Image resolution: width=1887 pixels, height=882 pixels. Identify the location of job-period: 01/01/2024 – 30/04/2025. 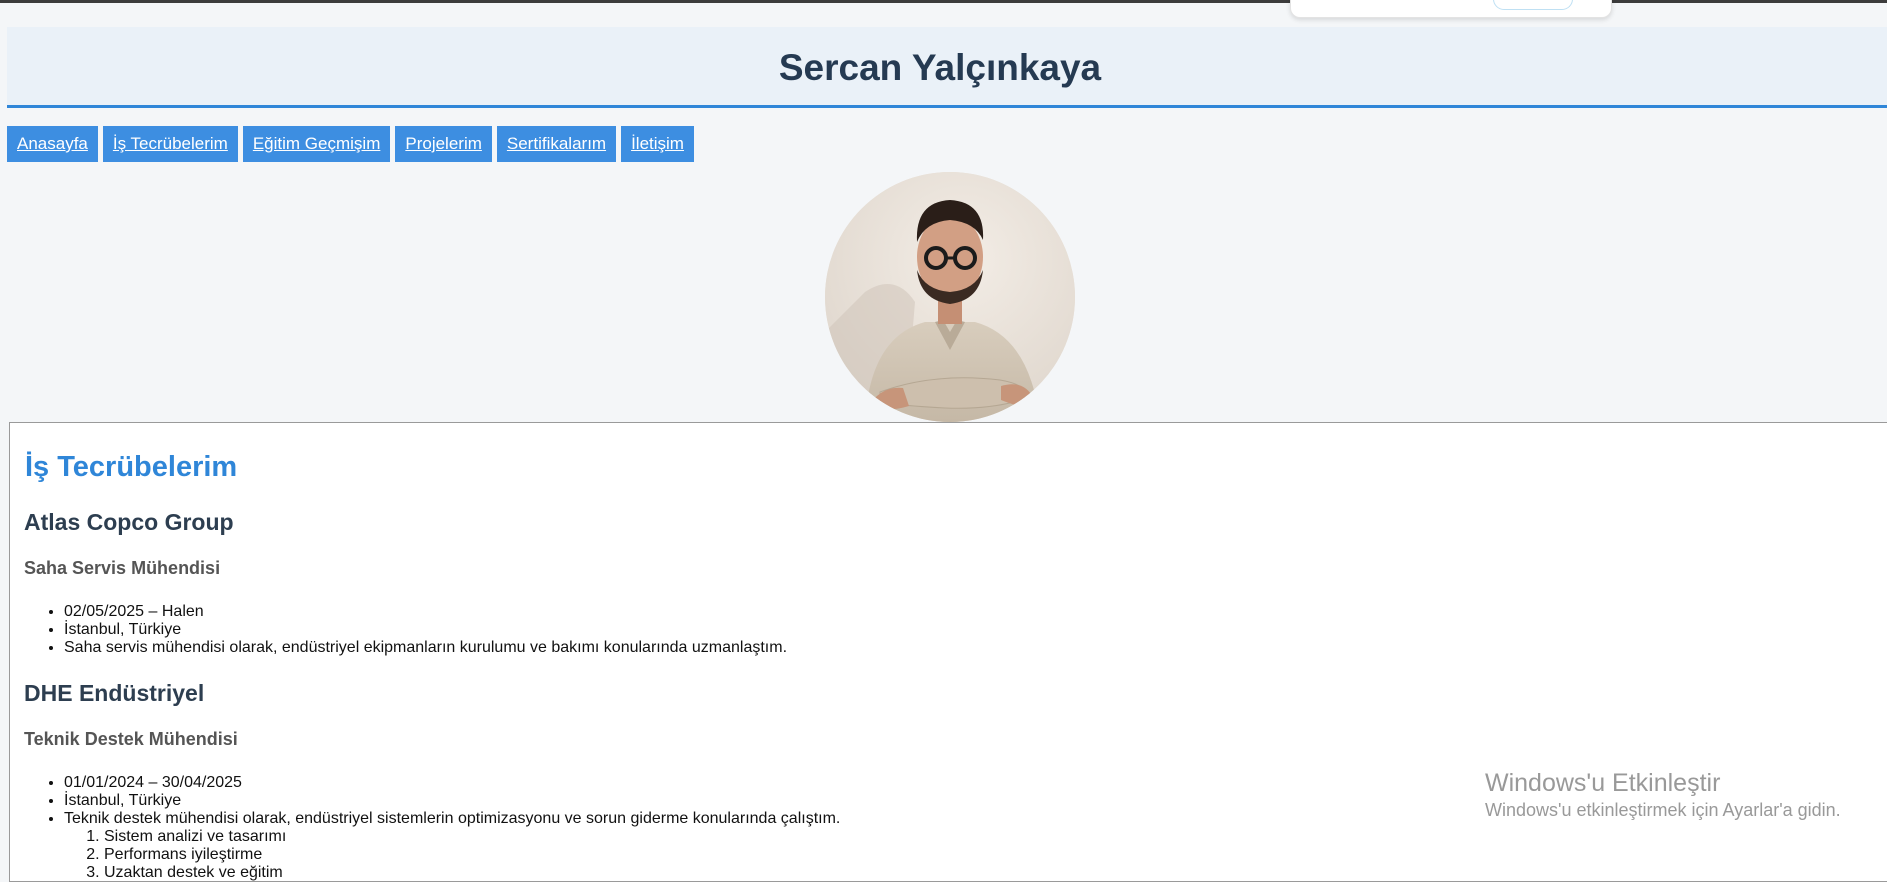
(452, 783).